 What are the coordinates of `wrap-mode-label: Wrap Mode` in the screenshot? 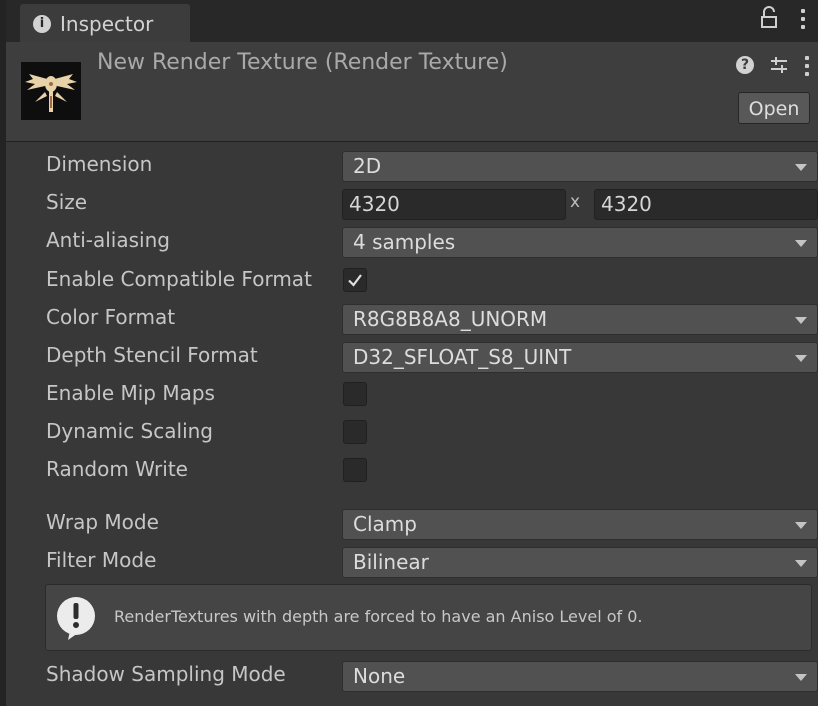 It's located at (102, 522).